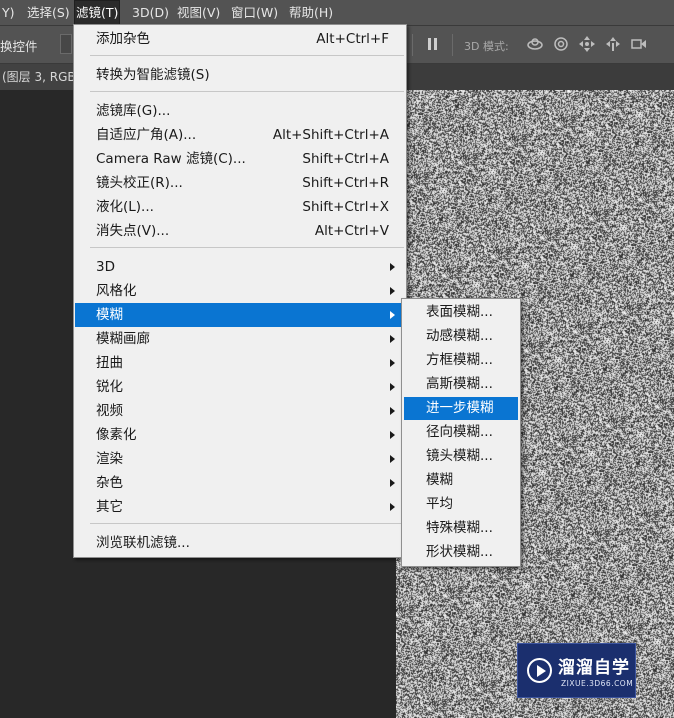 The width and height of the screenshot is (674, 718). Describe the element at coordinates (240, 75) in the screenshot. I see `menu-item-convert-smart-filter: 转换为智能滤镜(S)` at that location.